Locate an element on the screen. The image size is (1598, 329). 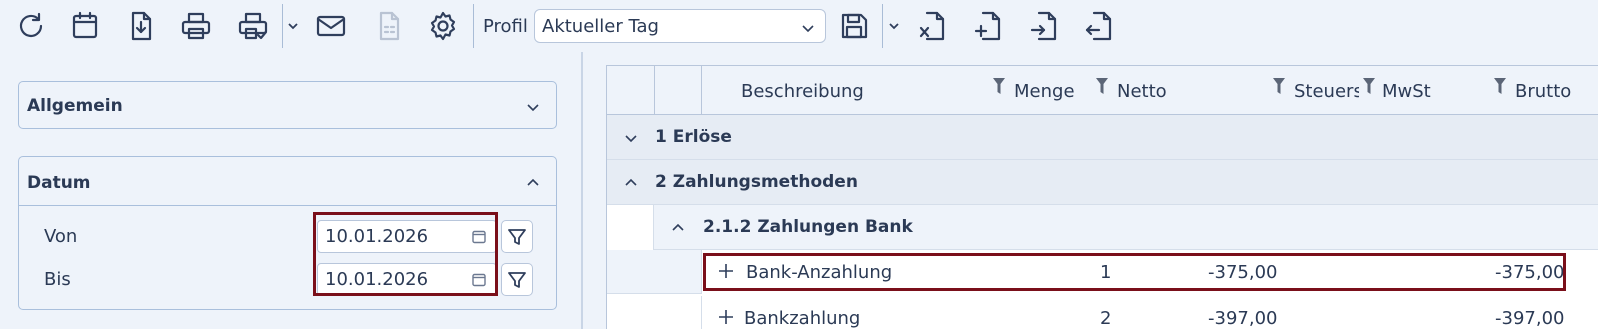
column-header-menge: Menge is located at coordinates (1044, 91).